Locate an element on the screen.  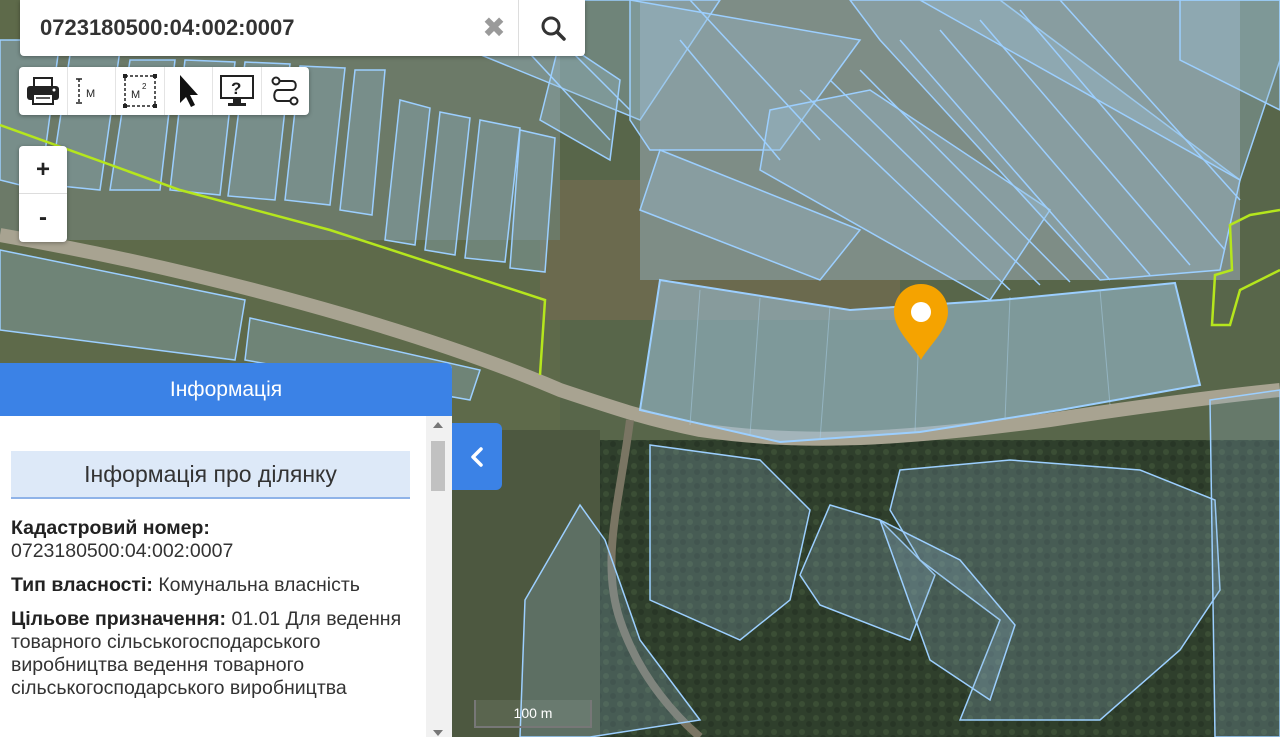
route-button is located at coordinates (286, 91).